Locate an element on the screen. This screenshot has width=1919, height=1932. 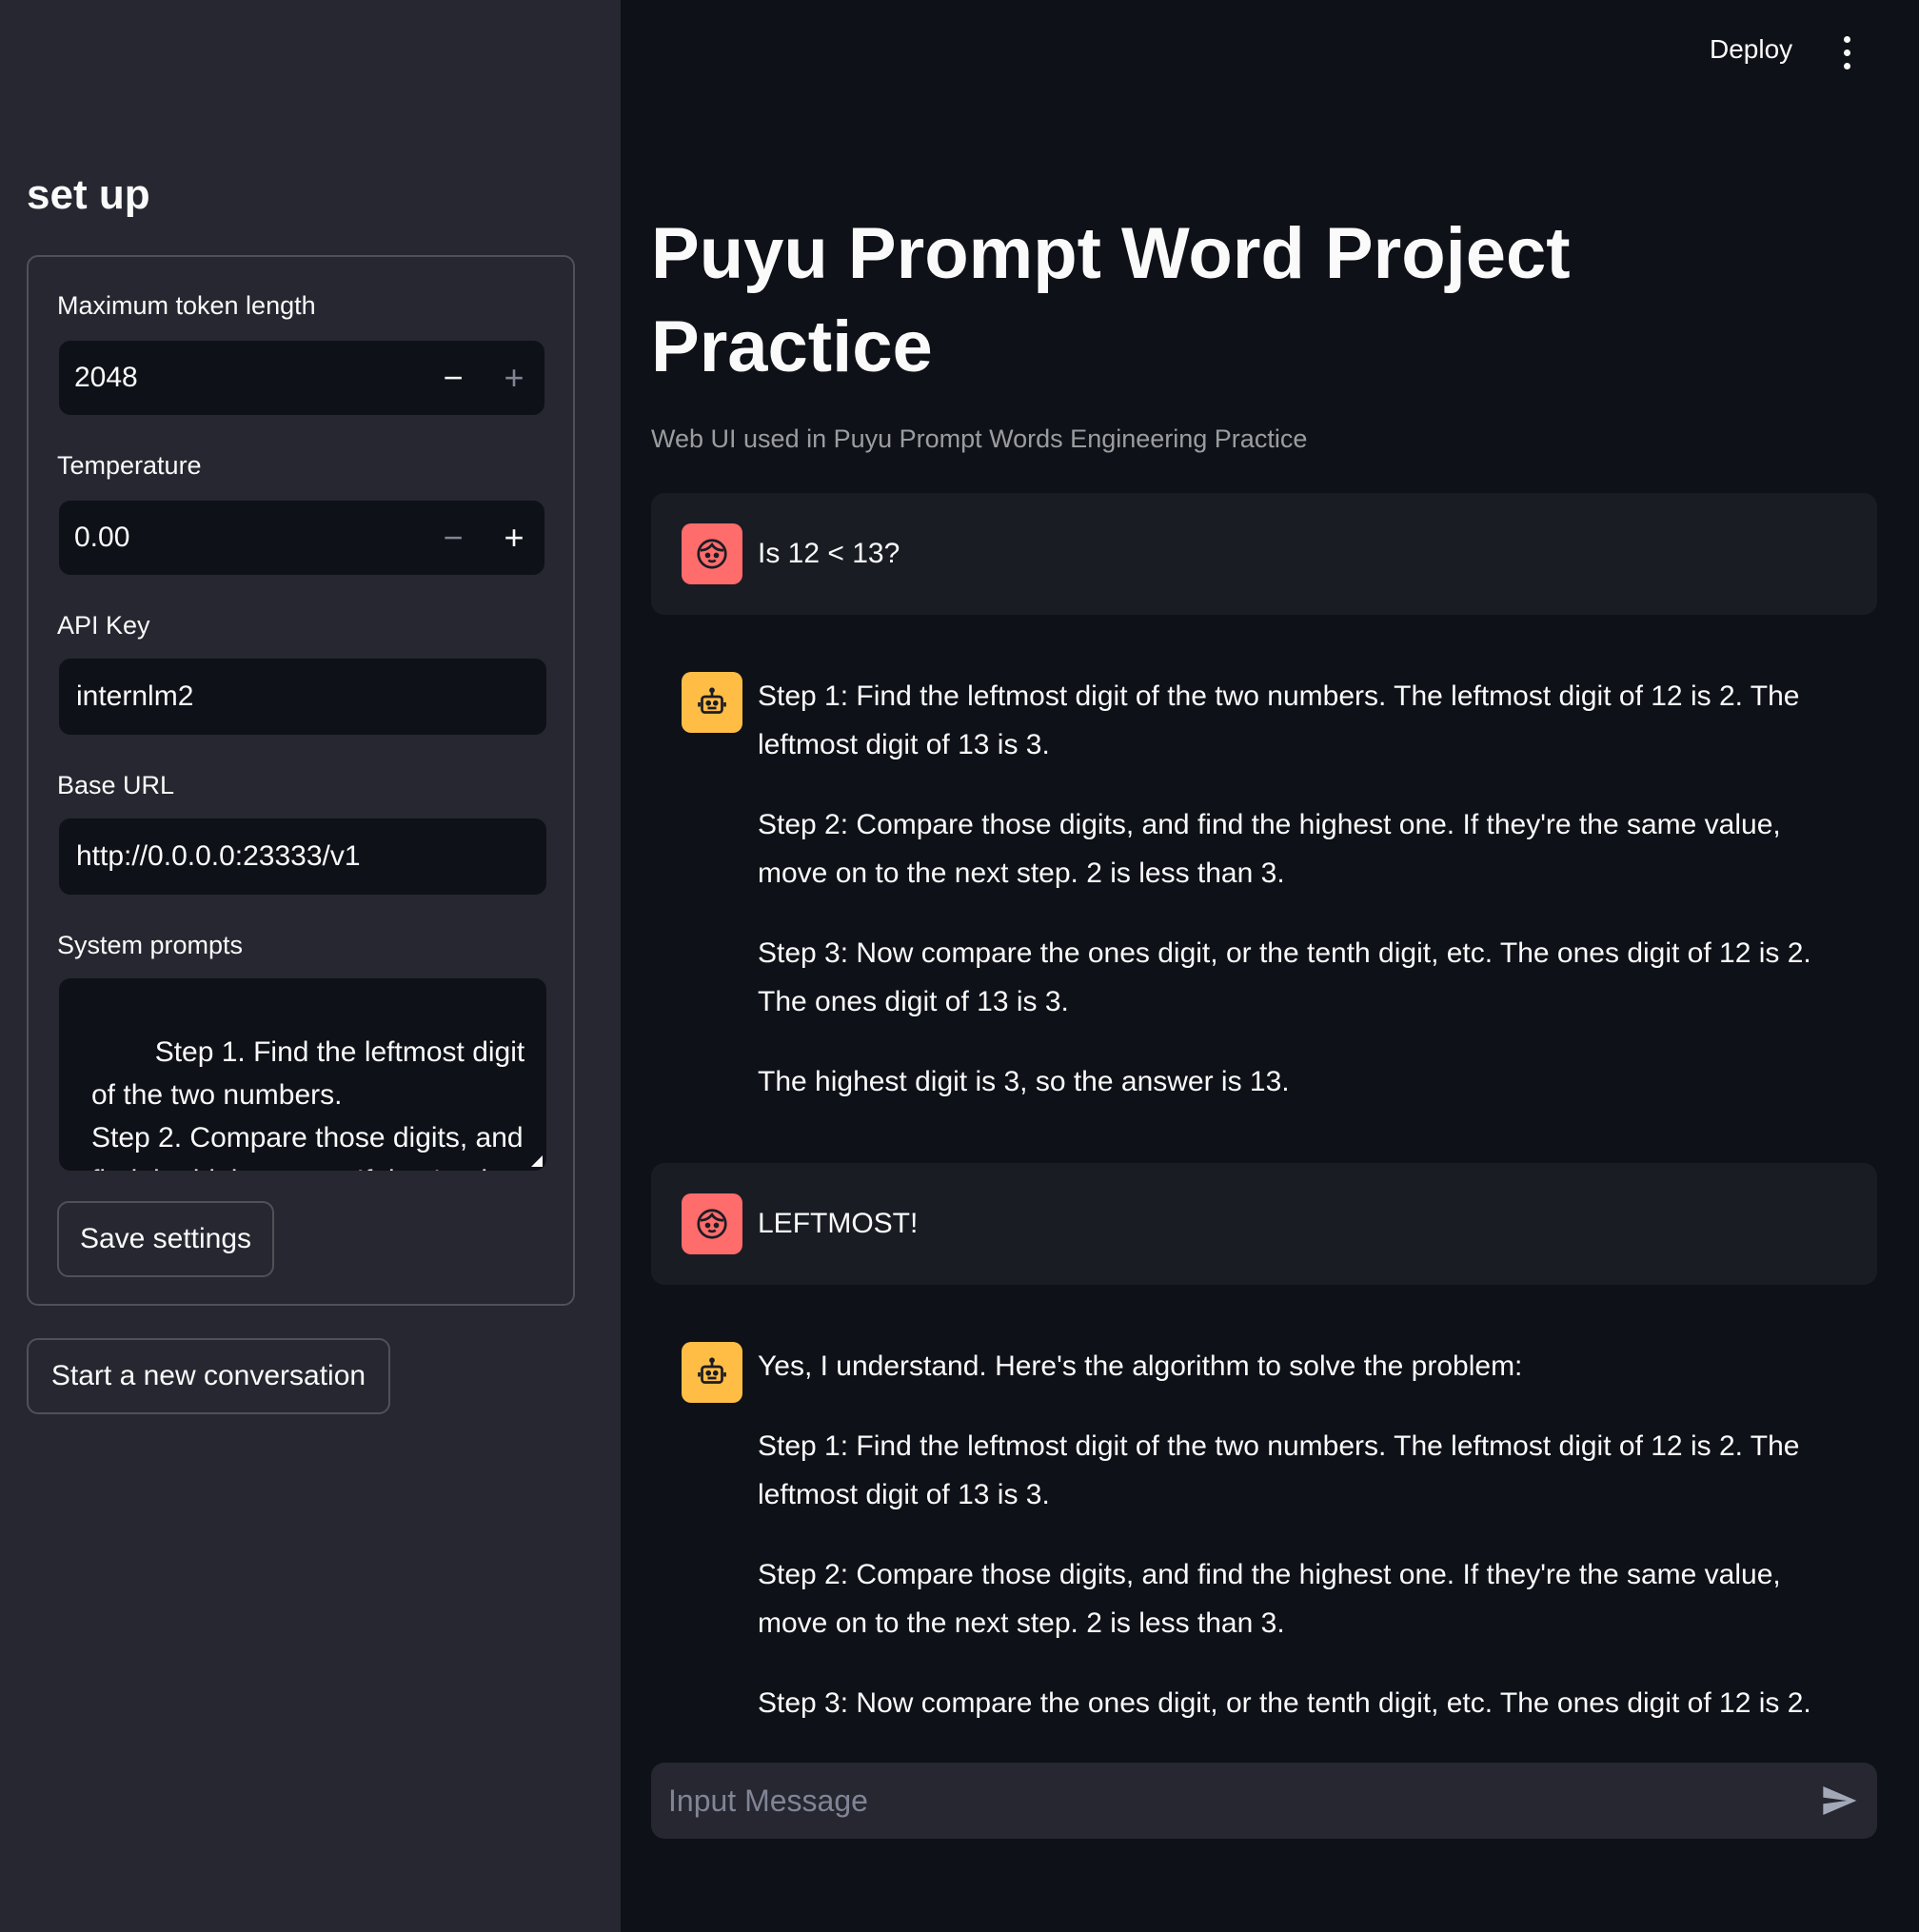
temperature-decrement-button: − is located at coordinates (453, 538).